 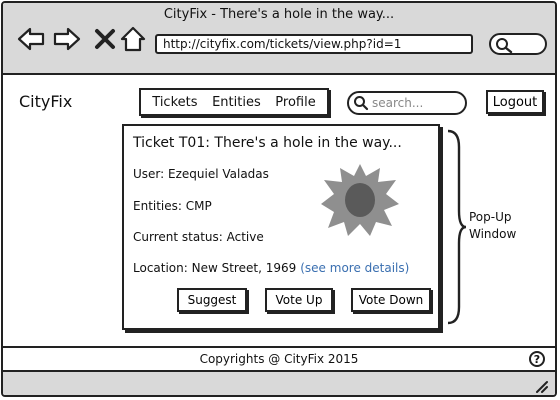 I want to click on copyright-text: Copyrights @ CityFix 2015, so click(x=279, y=359).